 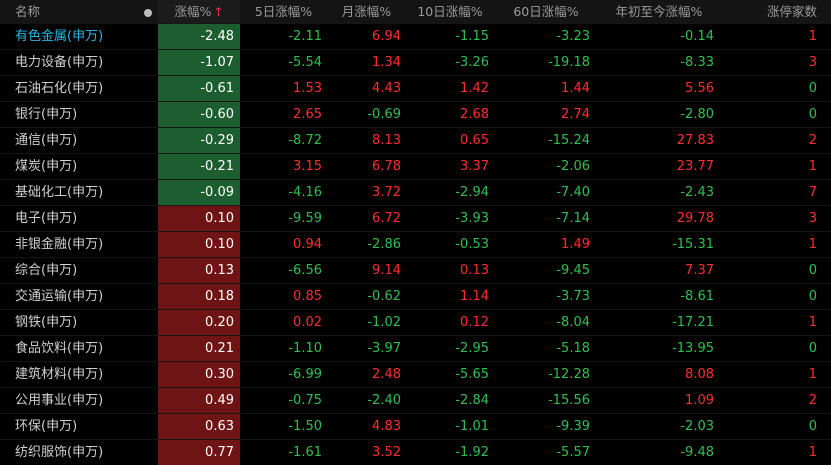 What do you see at coordinates (199, 400) in the screenshot?
I see `change-pct: 0.49` at bounding box center [199, 400].